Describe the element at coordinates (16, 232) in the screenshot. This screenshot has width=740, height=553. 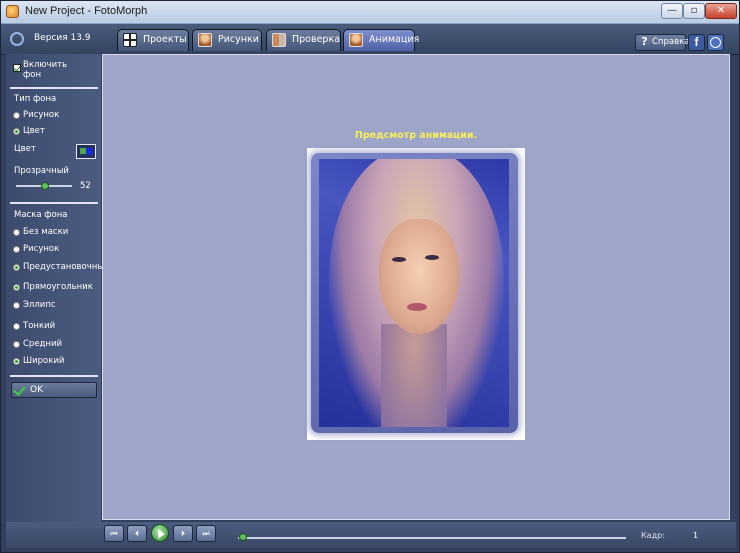
I see `mask-none-radio` at that location.